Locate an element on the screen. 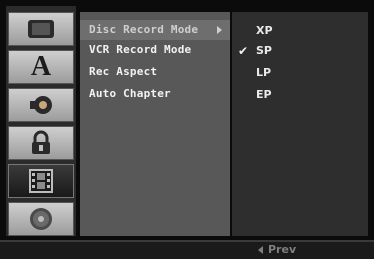 The image size is (374, 259). option-ep: EP is located at coordinates (300, 95).